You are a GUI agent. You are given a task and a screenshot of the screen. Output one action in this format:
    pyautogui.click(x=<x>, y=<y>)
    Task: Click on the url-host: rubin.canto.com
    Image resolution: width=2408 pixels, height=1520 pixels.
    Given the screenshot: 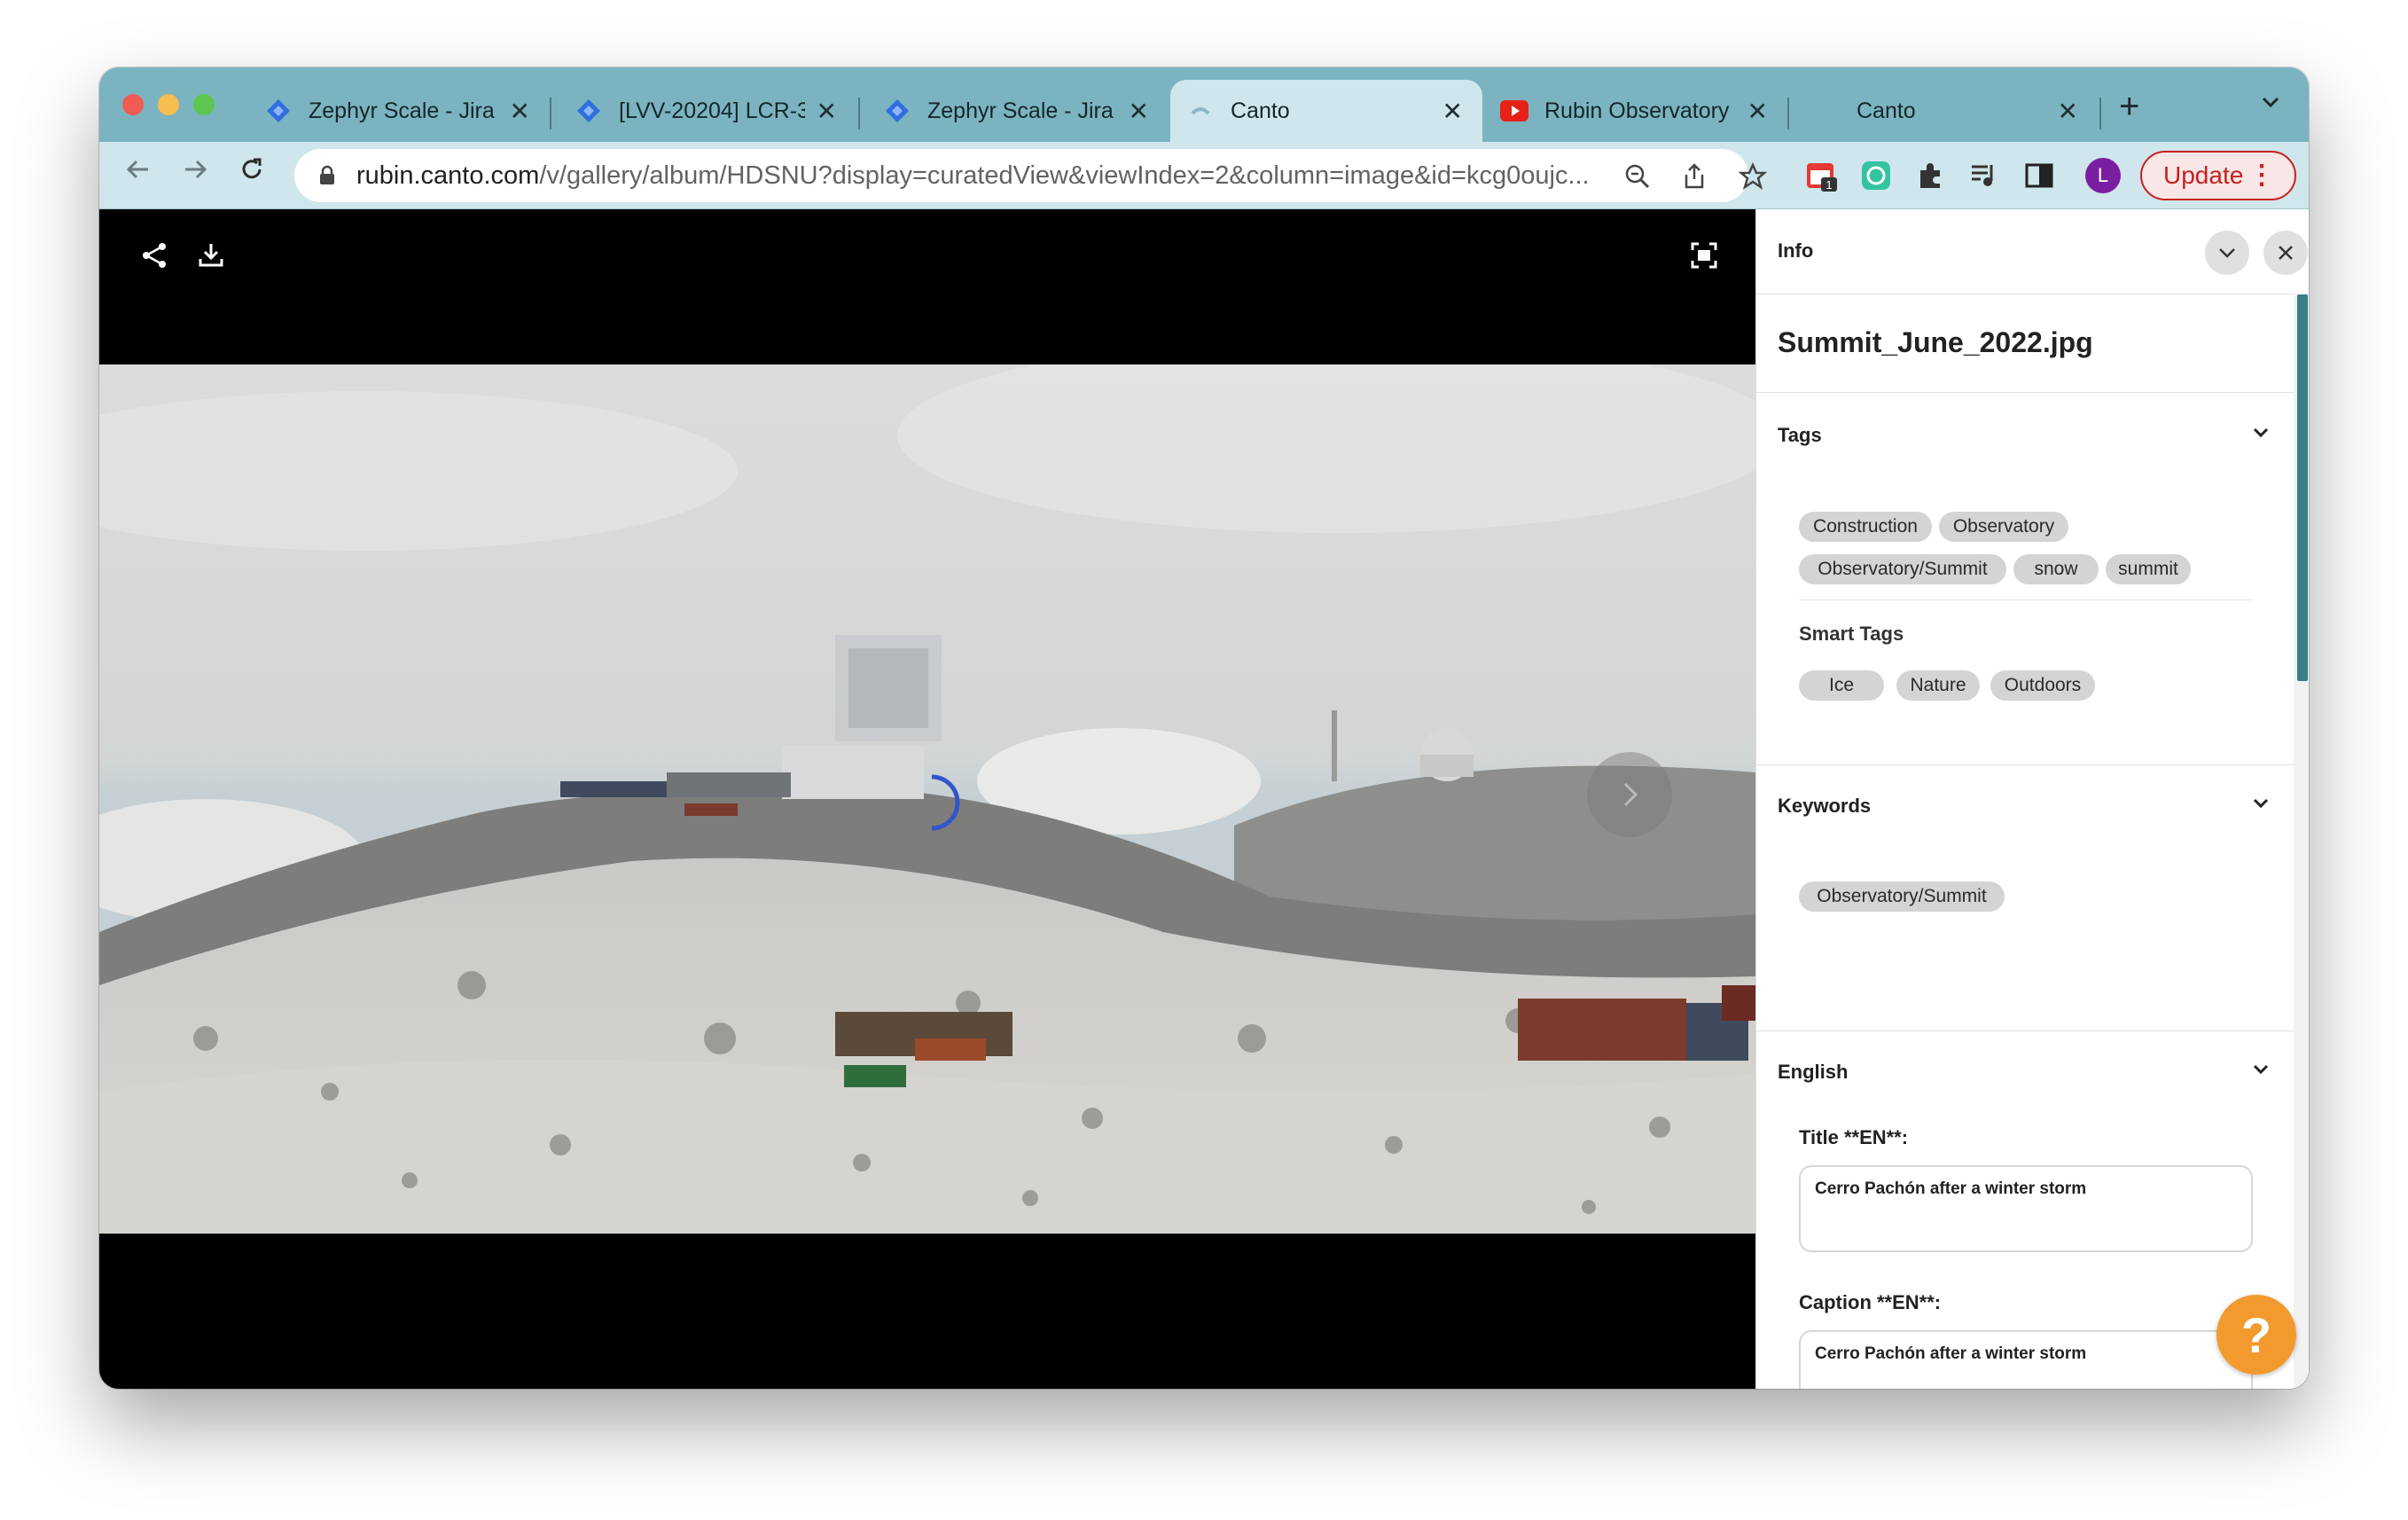 What is the action you would take?
    pyautogui.click(x=448, y=175)
    